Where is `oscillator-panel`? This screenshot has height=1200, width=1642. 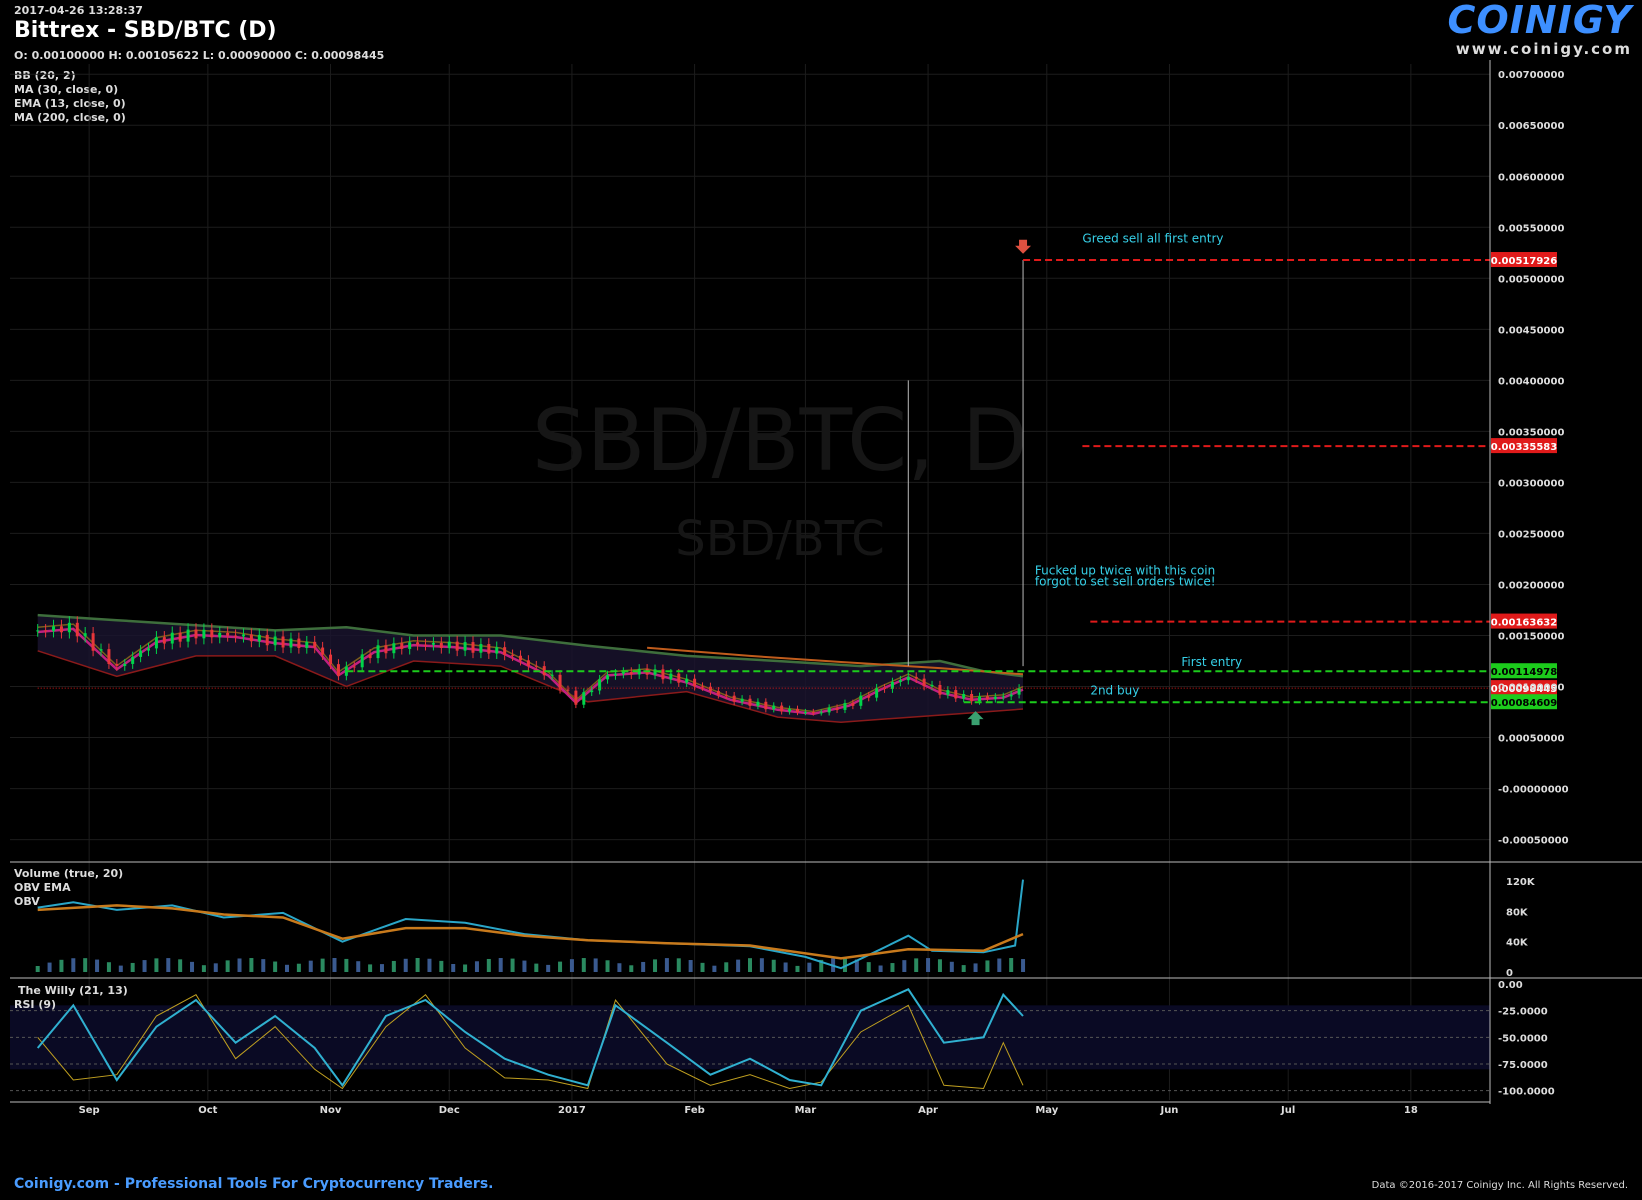 oscillator-panel is located at coordinates (750, 1040).